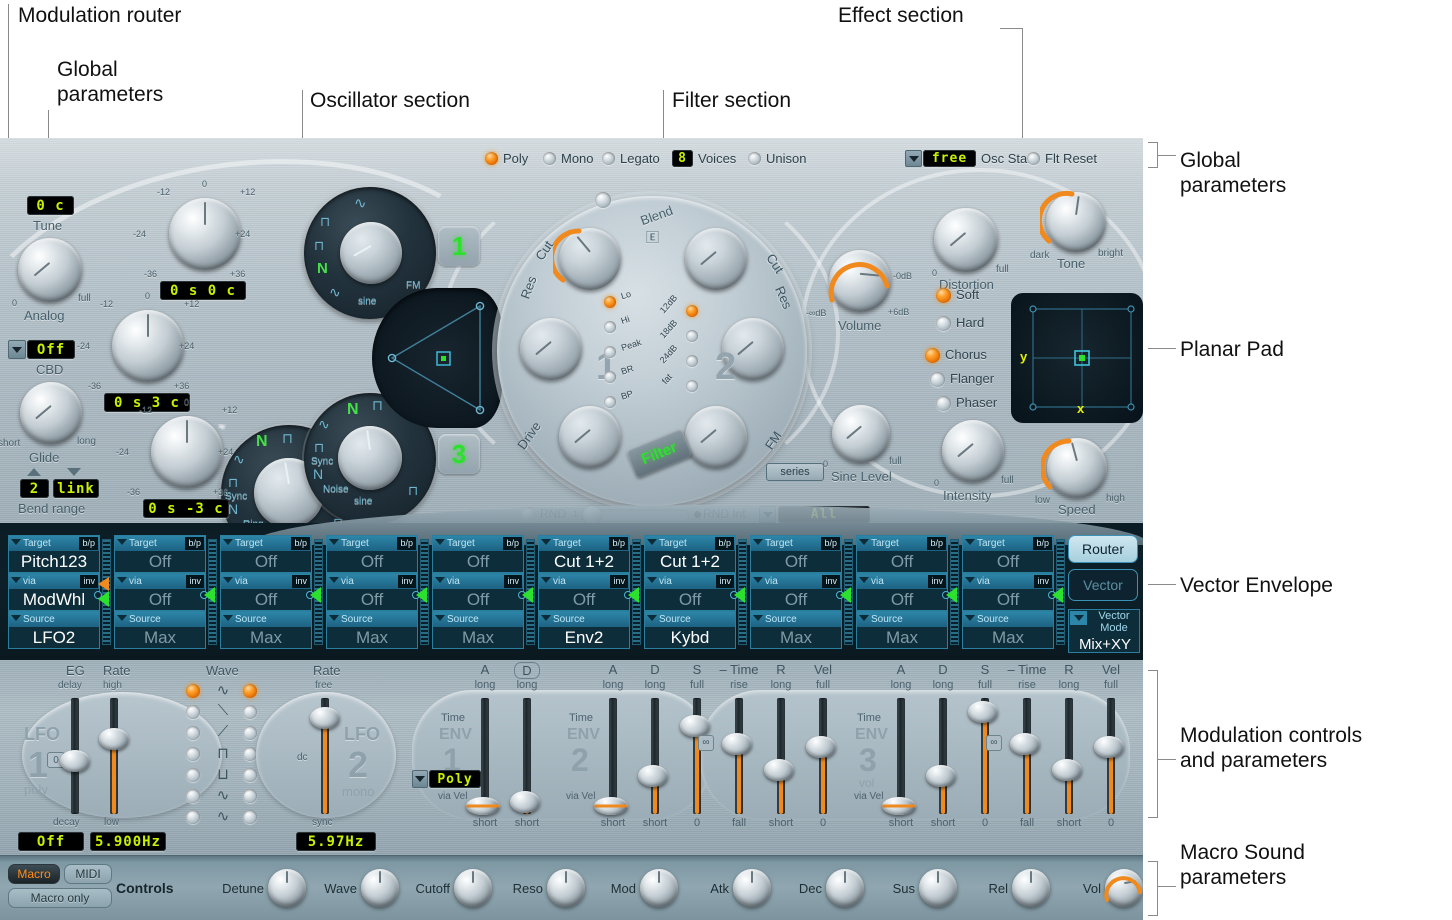  Describe the element at coordinates (420, 779) in the screenshot. I see `env1-mode-dropdown-icon` at that location.